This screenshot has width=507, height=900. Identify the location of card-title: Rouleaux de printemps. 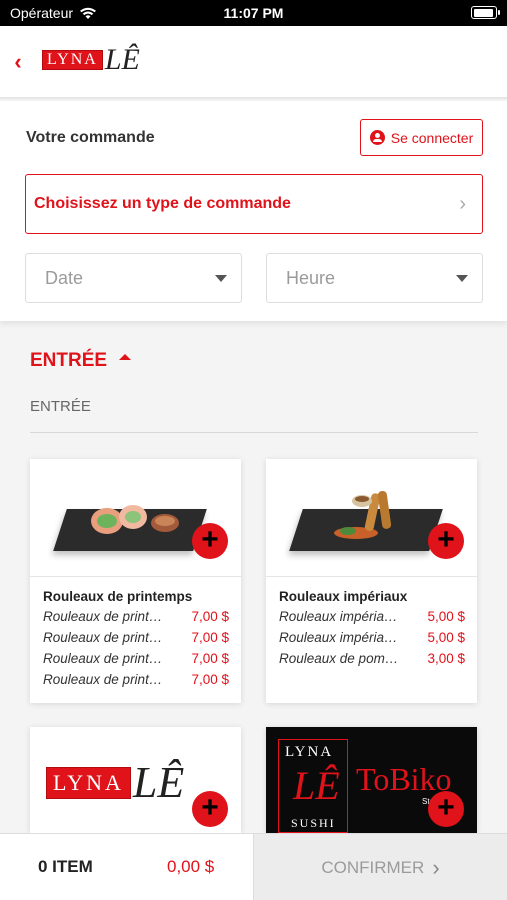
(118, 596).